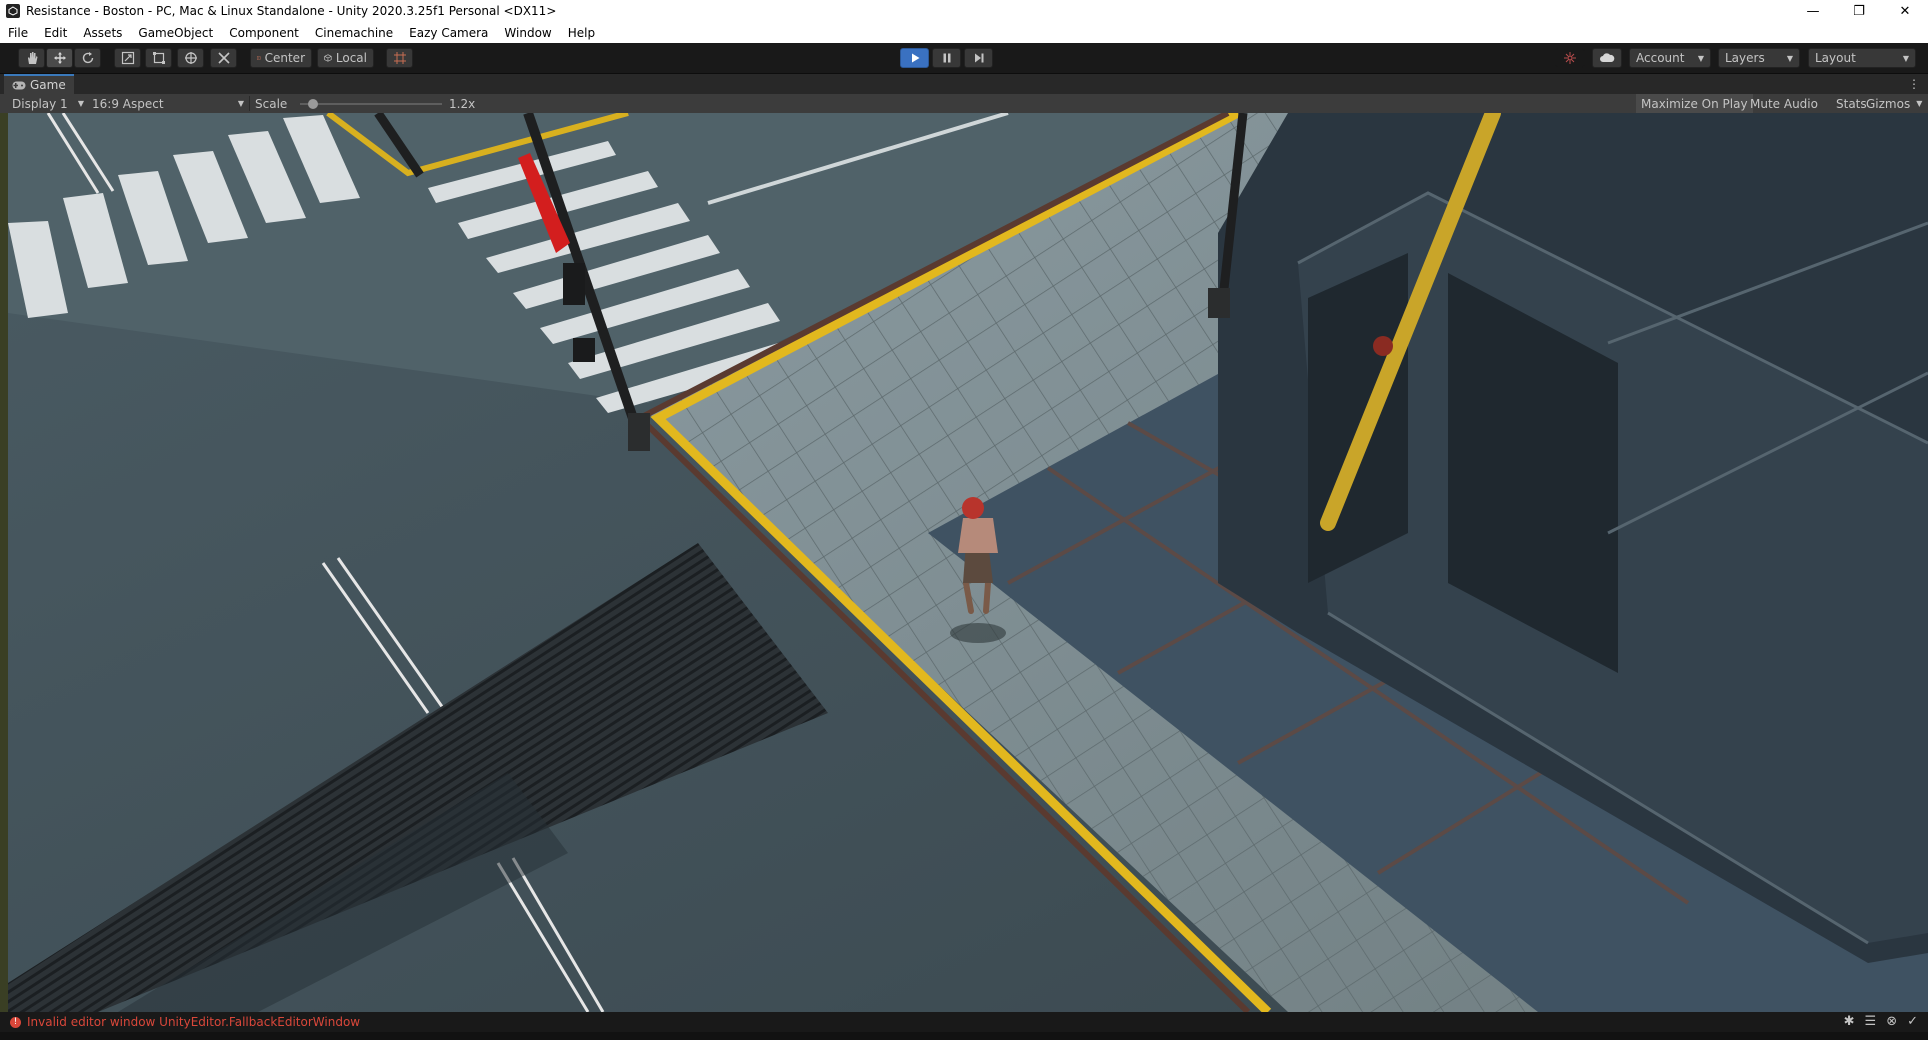 The image size is (1928, 1040). I want to click on rect-tool-button, so click(158, 58).